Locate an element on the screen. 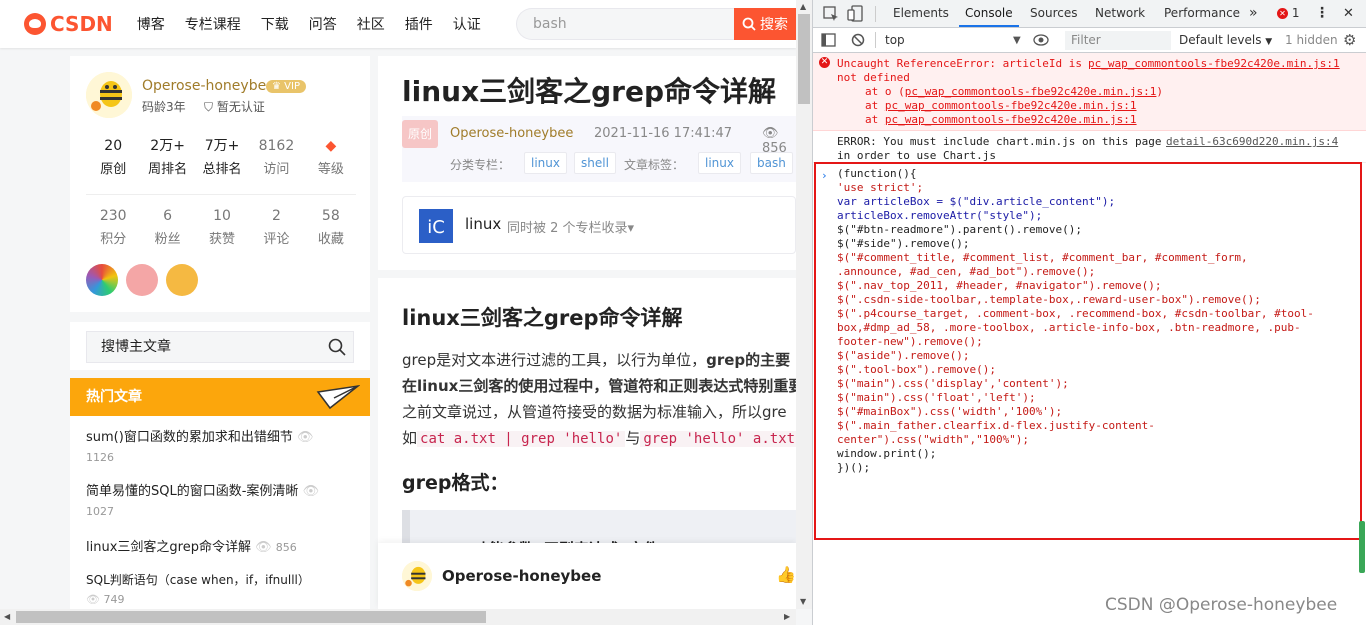 The height and width of the screenshot is (625, 1366). hot-article-item: linux三剑客之grep命令详解 👁 856 is located at coordinates (221, 548).